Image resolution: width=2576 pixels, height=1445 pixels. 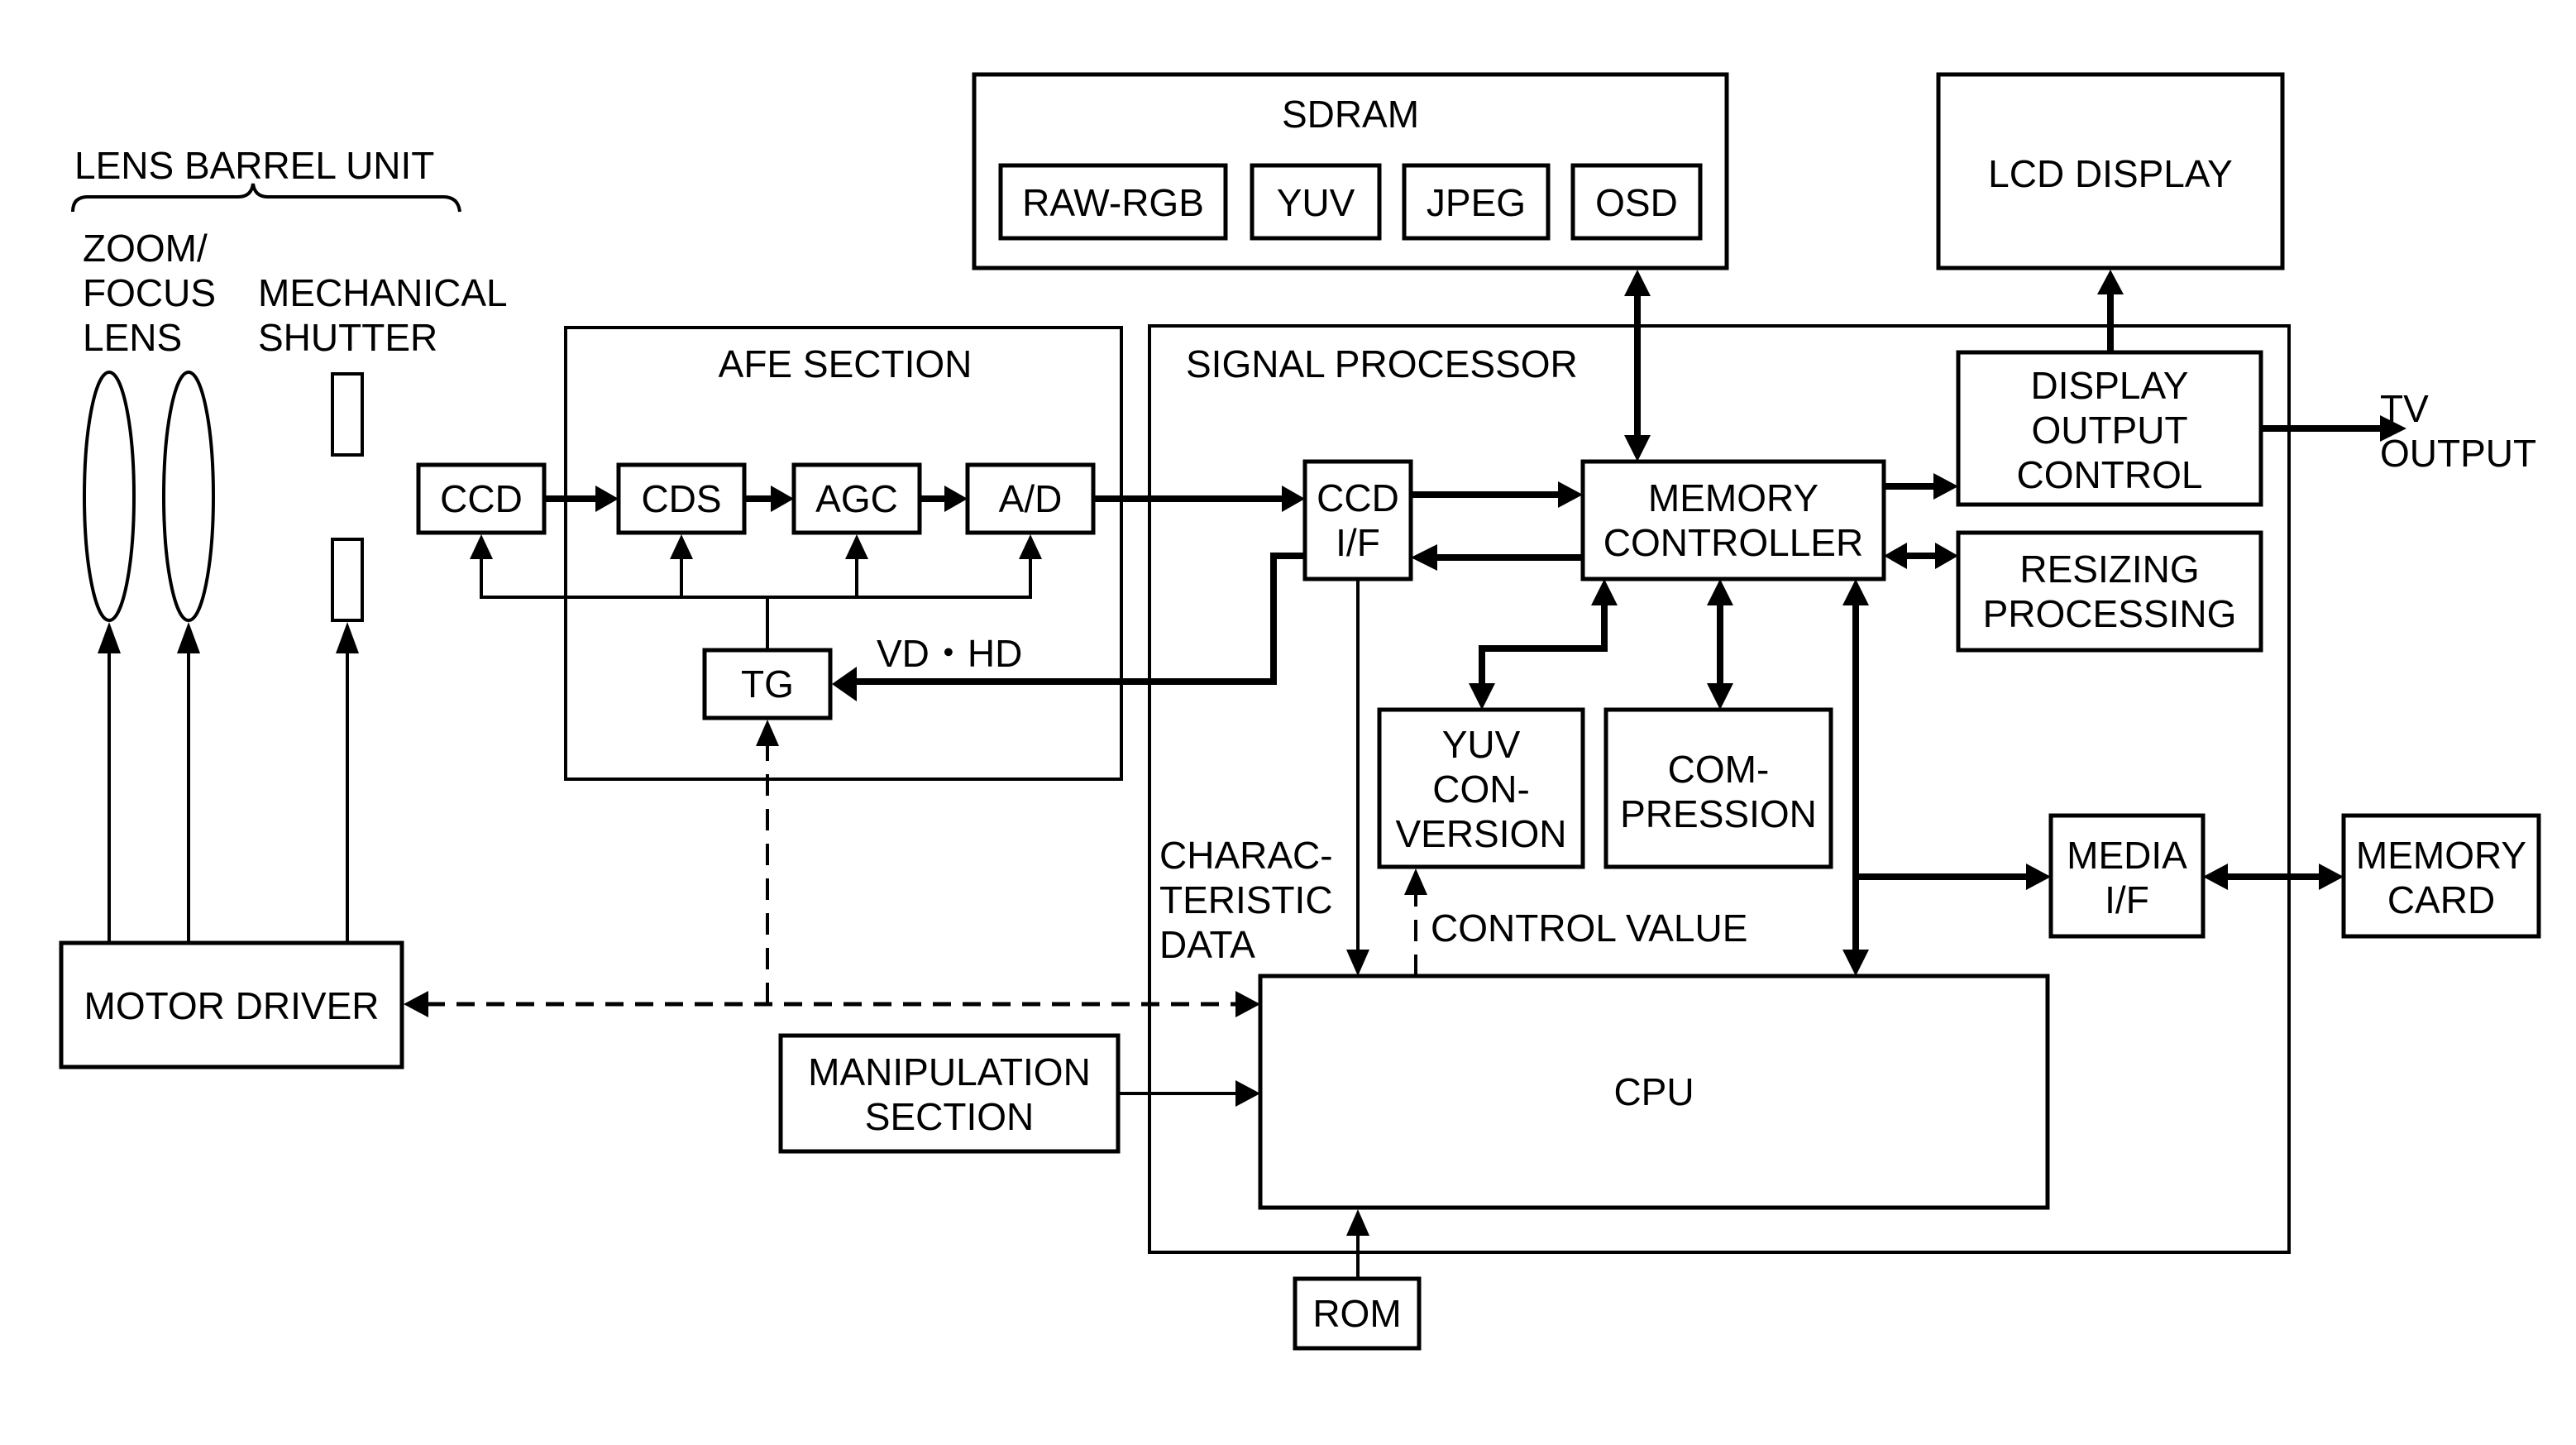 I want to click on mechanical-shutter-label-2: SHUTTER, so click(x=347, y=337).